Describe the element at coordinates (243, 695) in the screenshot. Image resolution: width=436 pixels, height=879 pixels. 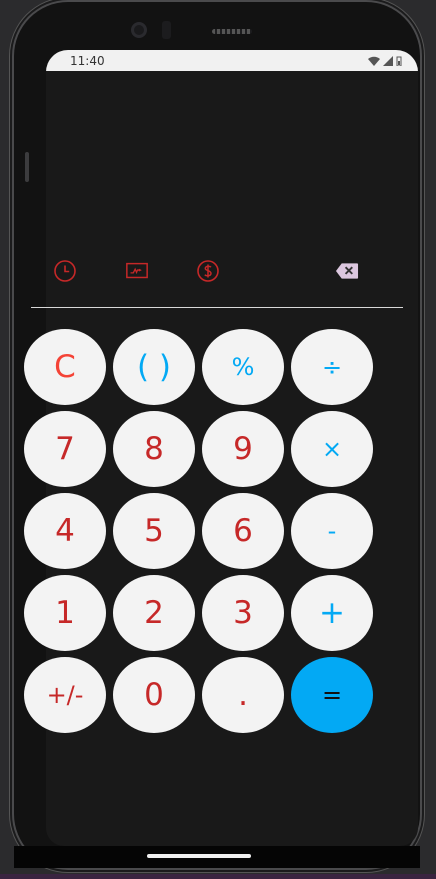
I see `decimal-button: .` at that location.